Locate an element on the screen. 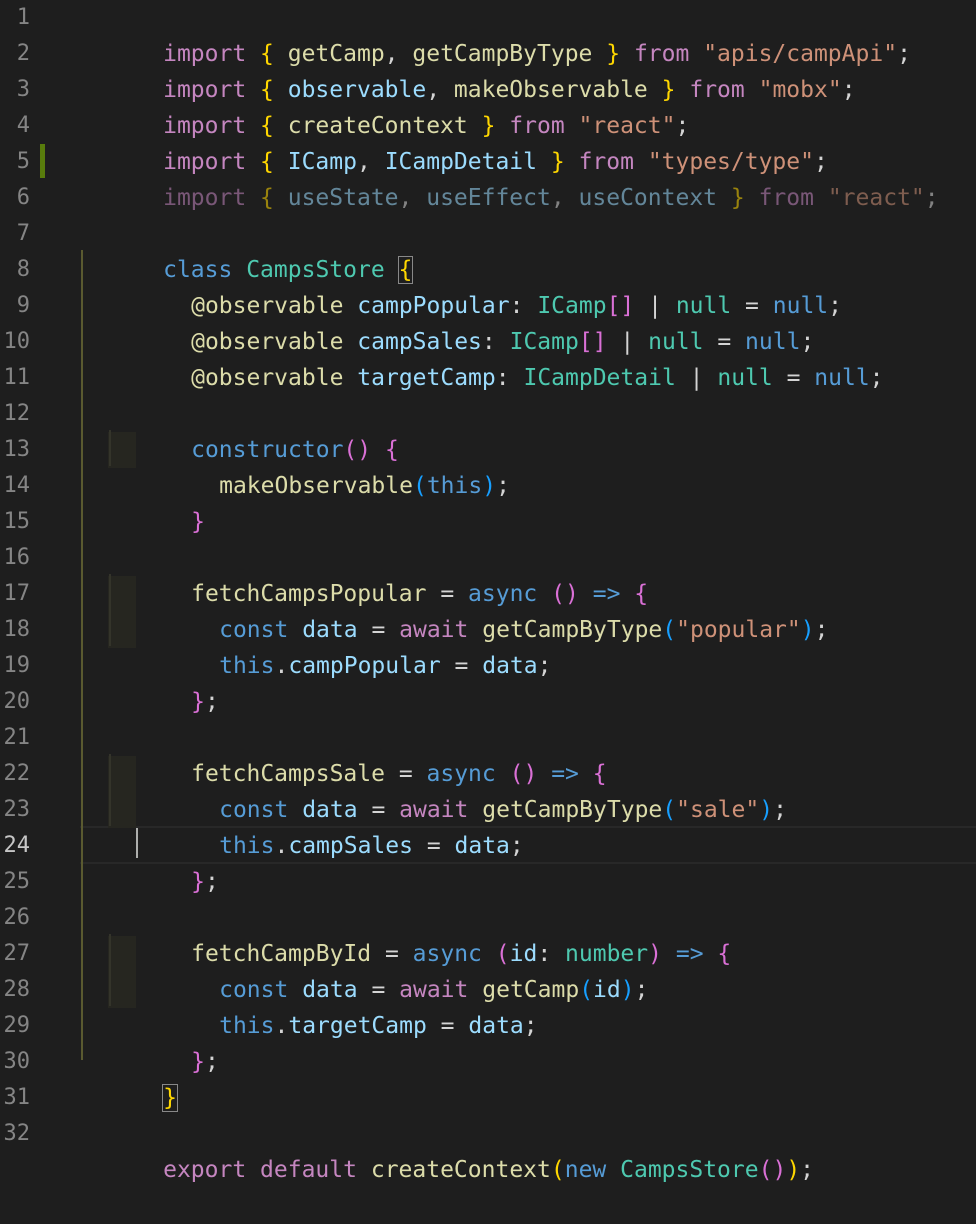  line-number: 22 is located at coordinates (17, 773).